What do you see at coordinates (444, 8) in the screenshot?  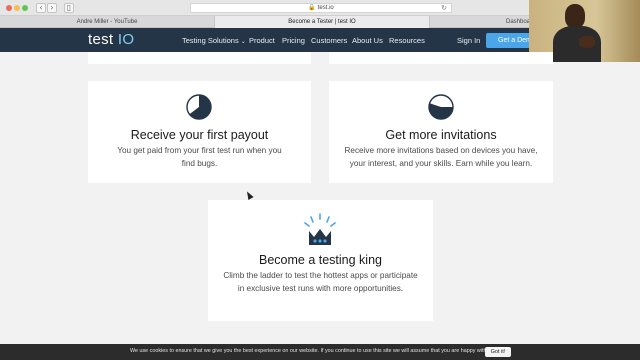 I see `reload-icon: ↻` at bounding box center [444, 8].